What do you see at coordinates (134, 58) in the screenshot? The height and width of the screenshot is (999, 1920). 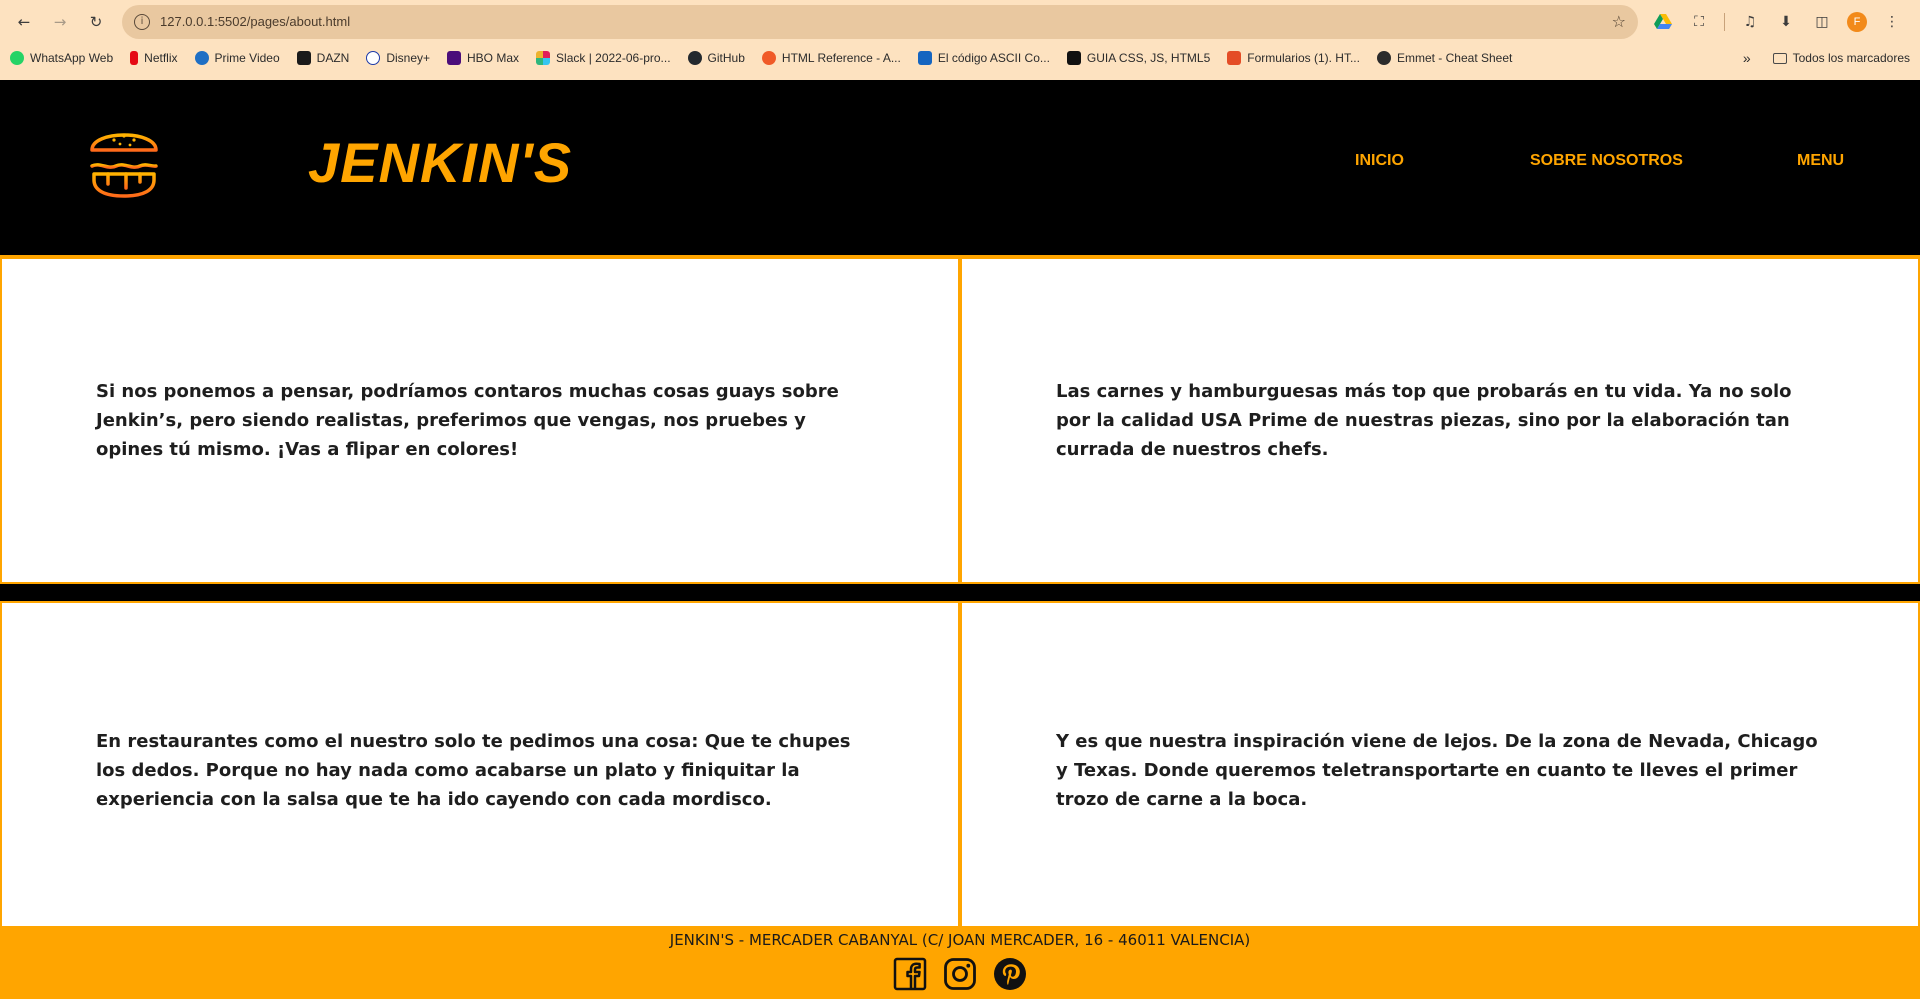 I see `netflix-icon` at bounding box center [134, 58].